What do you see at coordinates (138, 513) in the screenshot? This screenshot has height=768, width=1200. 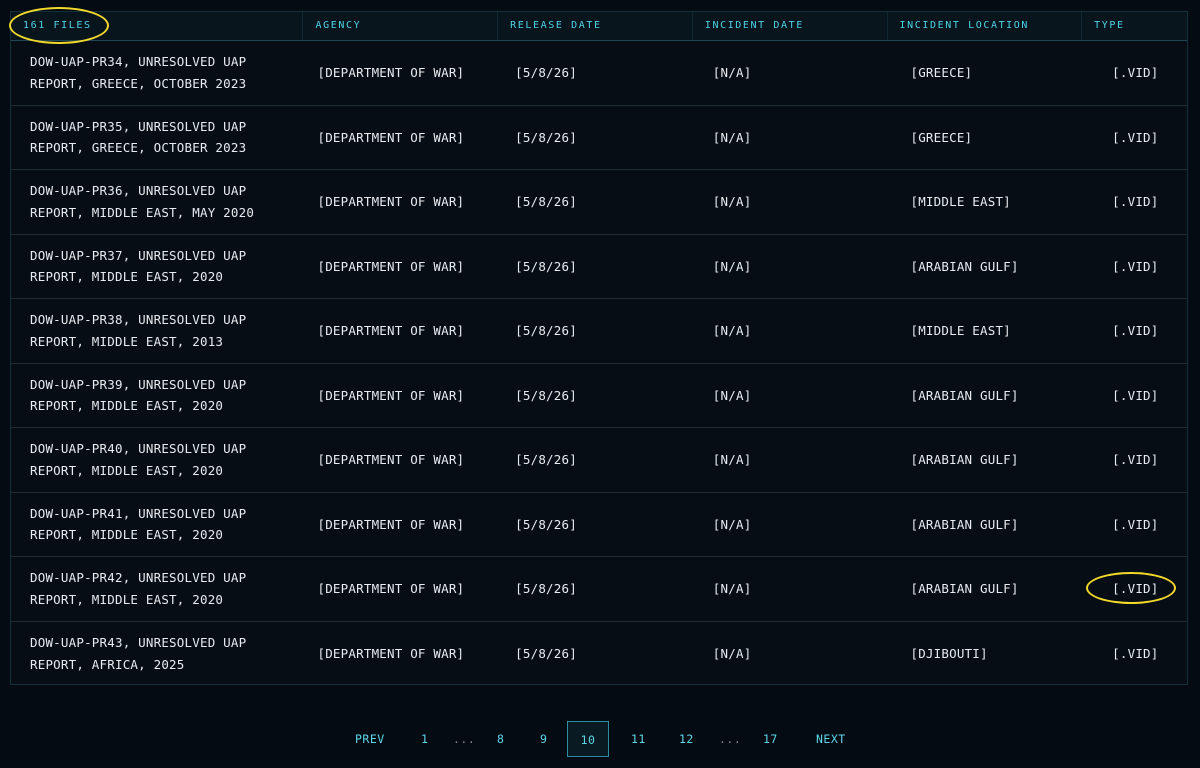 I see `file-title-line: DOW-UAP-PR41, UNRESOLVED UAP` at bounding box center [138, 513].